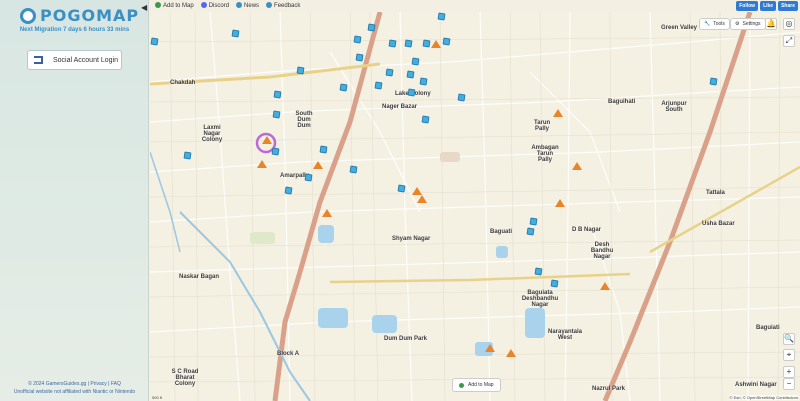  Describe the element at coordinates (79, 15) in the screenshot. I see `pogomap-logo: POGOMAP` at that location.